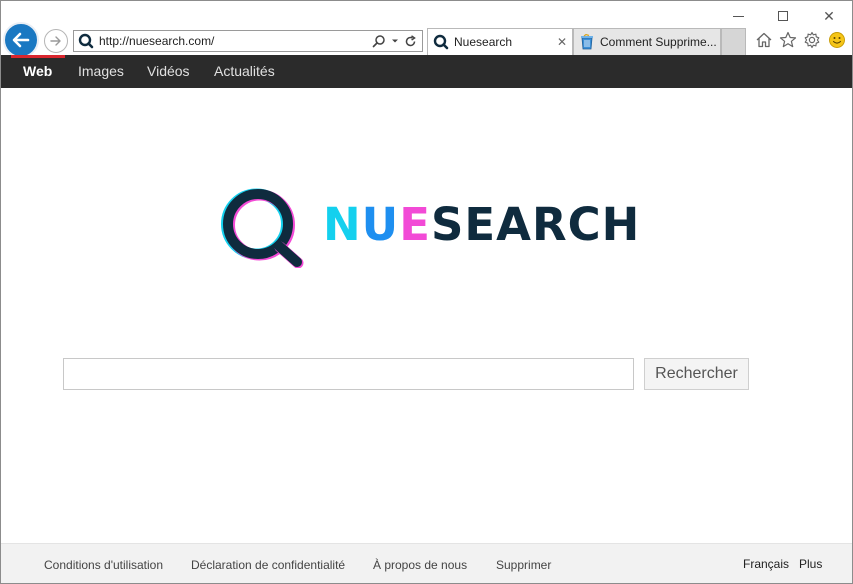 Image resolution: width=853 pixels, height=584 pixels. What do you see at coordinates (420, 564) in the screenshot?
I see `footer-link-about: À propos de nous` at bounding box center [420, 564].